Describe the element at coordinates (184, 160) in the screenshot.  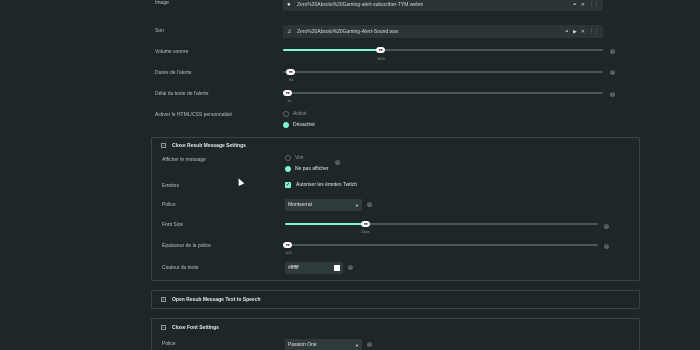
I see `show-message-label: Afficher le message` at that location.